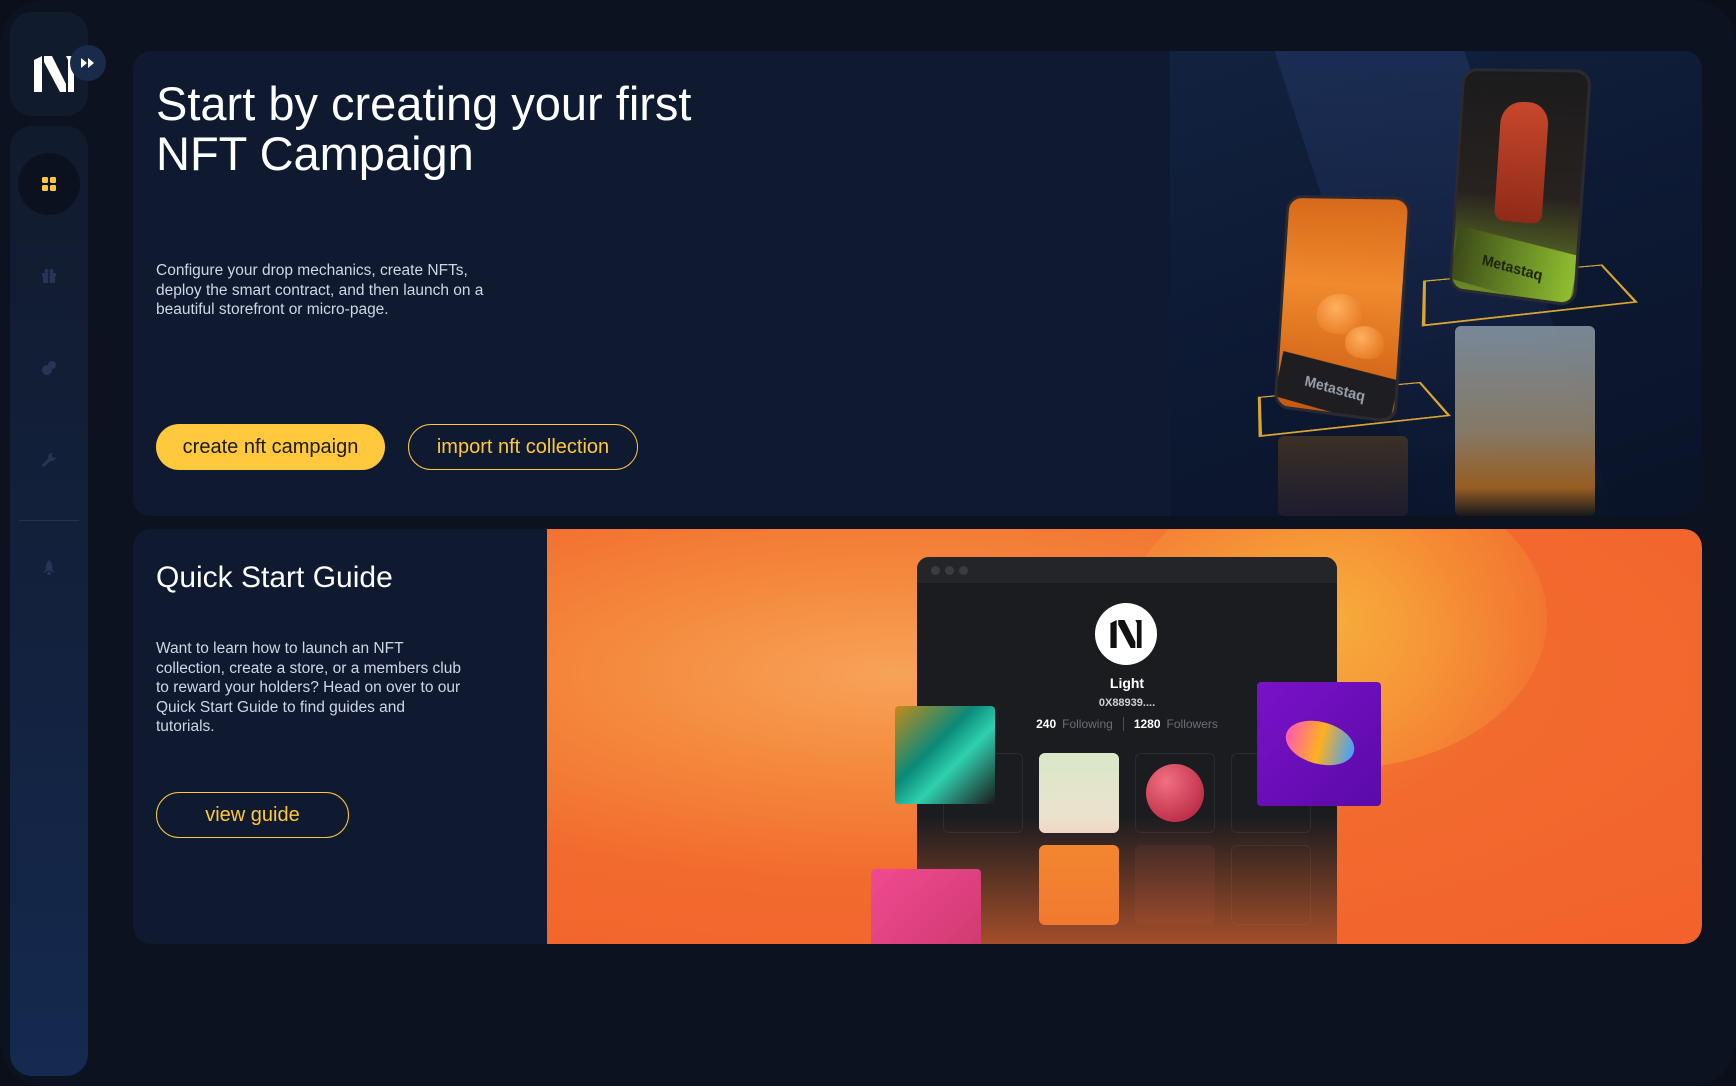  What do you see at coordinates (1087, 724) in the screenshot?
I see `following-label: Following` at bounding box center [1087, 724].